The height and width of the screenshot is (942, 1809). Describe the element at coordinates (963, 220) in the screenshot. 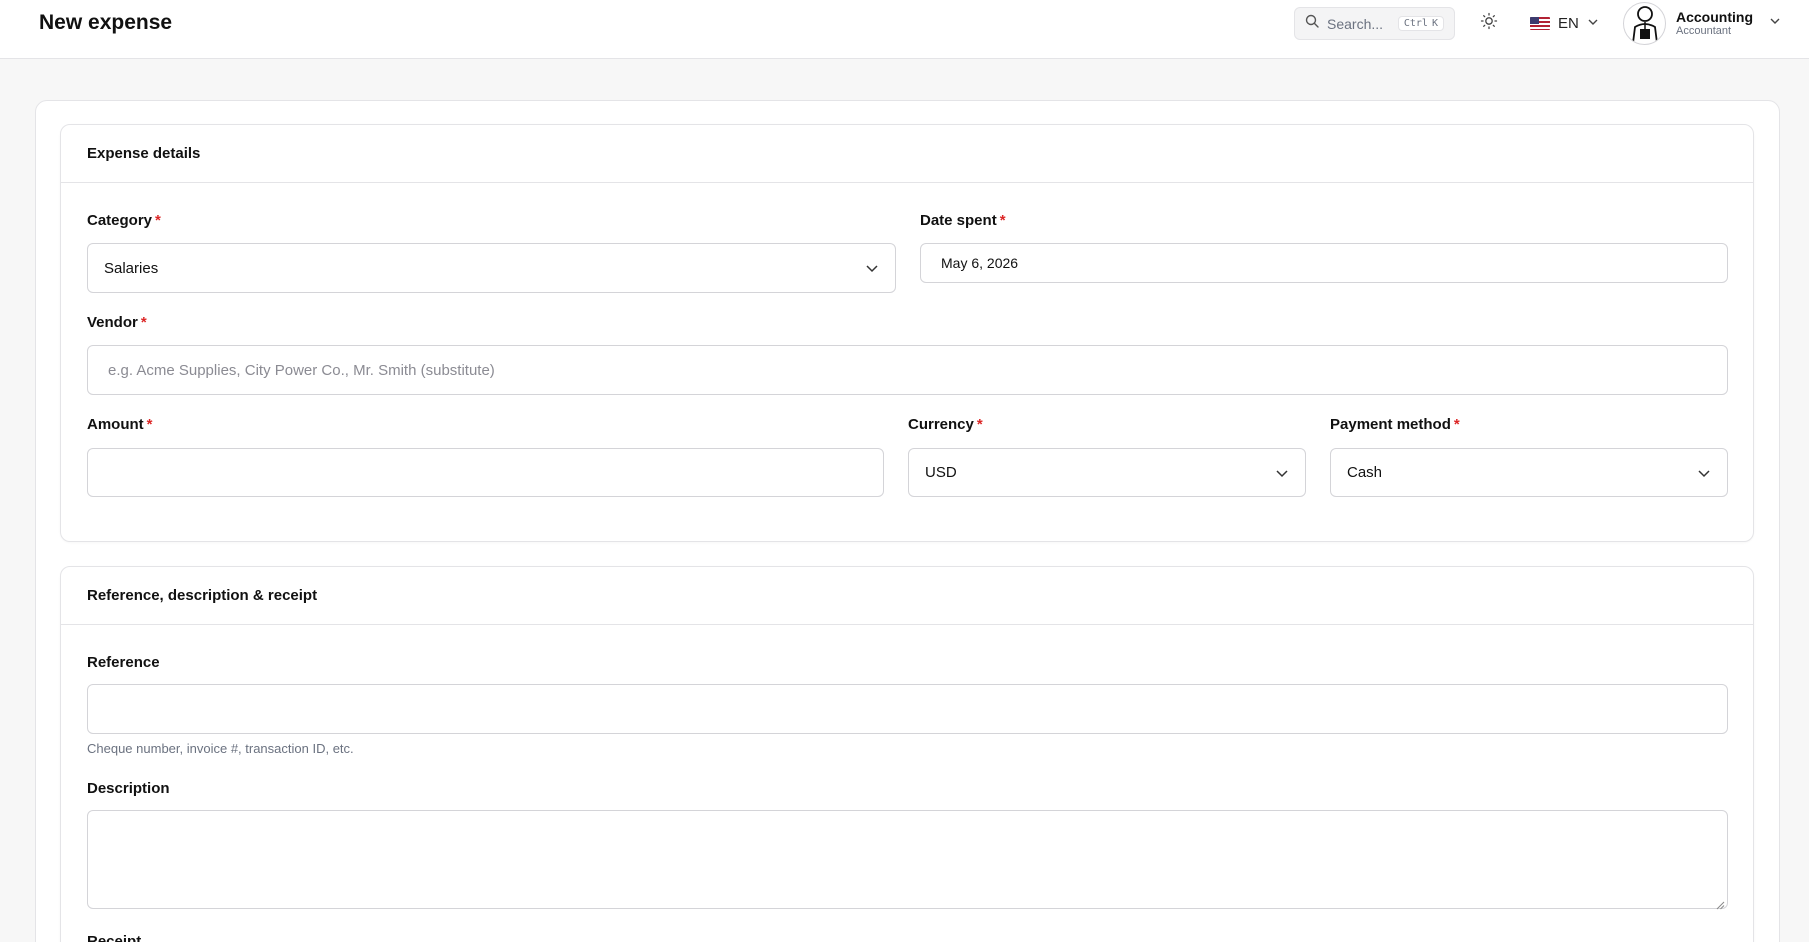

I see `date-spent-label: Date spent *` at that location.